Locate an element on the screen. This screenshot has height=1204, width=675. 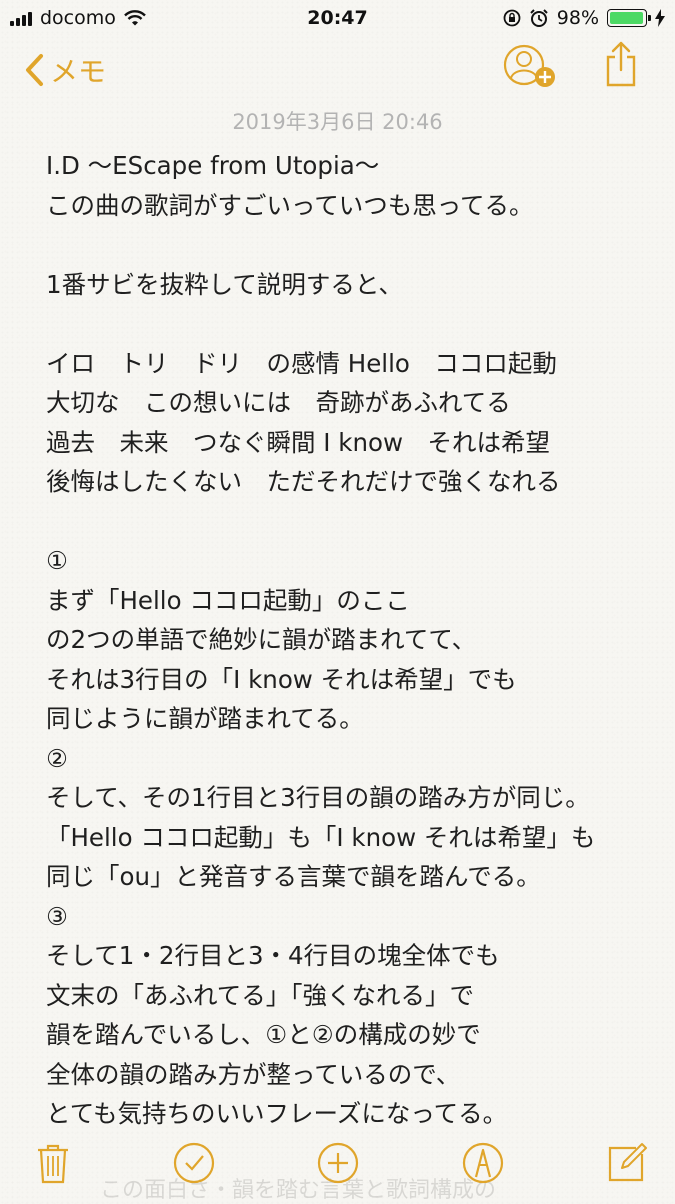
note-line: の2つの単語で絶妙に韻が踏まれてて、 is located at coordinates (261, 639).